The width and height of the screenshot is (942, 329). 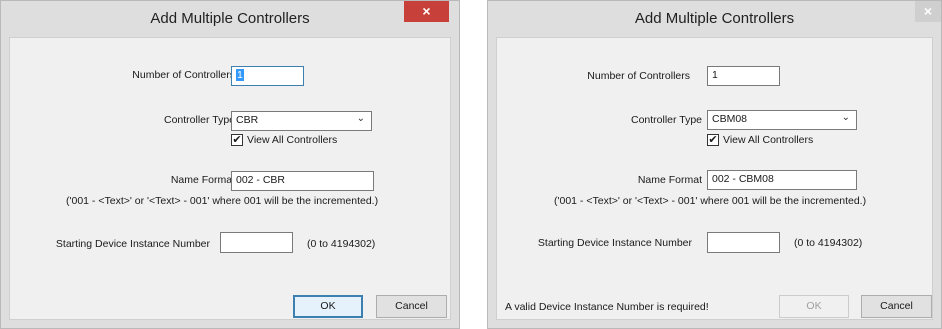 I want to click on selected-text: 1, so click(x=240, y=75).